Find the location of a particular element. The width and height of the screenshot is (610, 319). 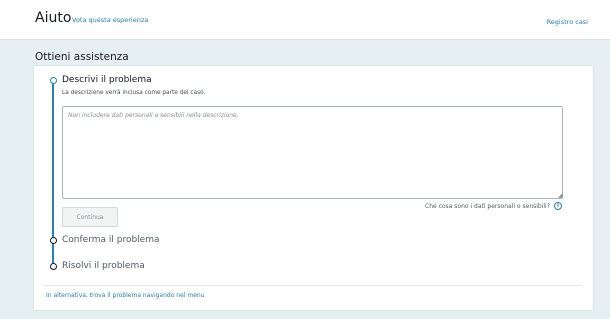

divider is located at coordinates (313, 285).